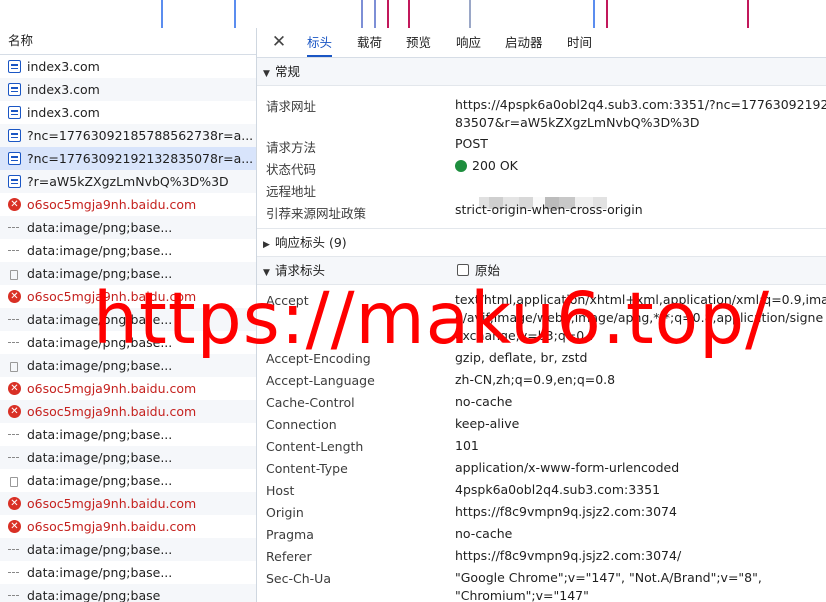  I want to click on request-headers-title: 请求标头, so click(300, 270).